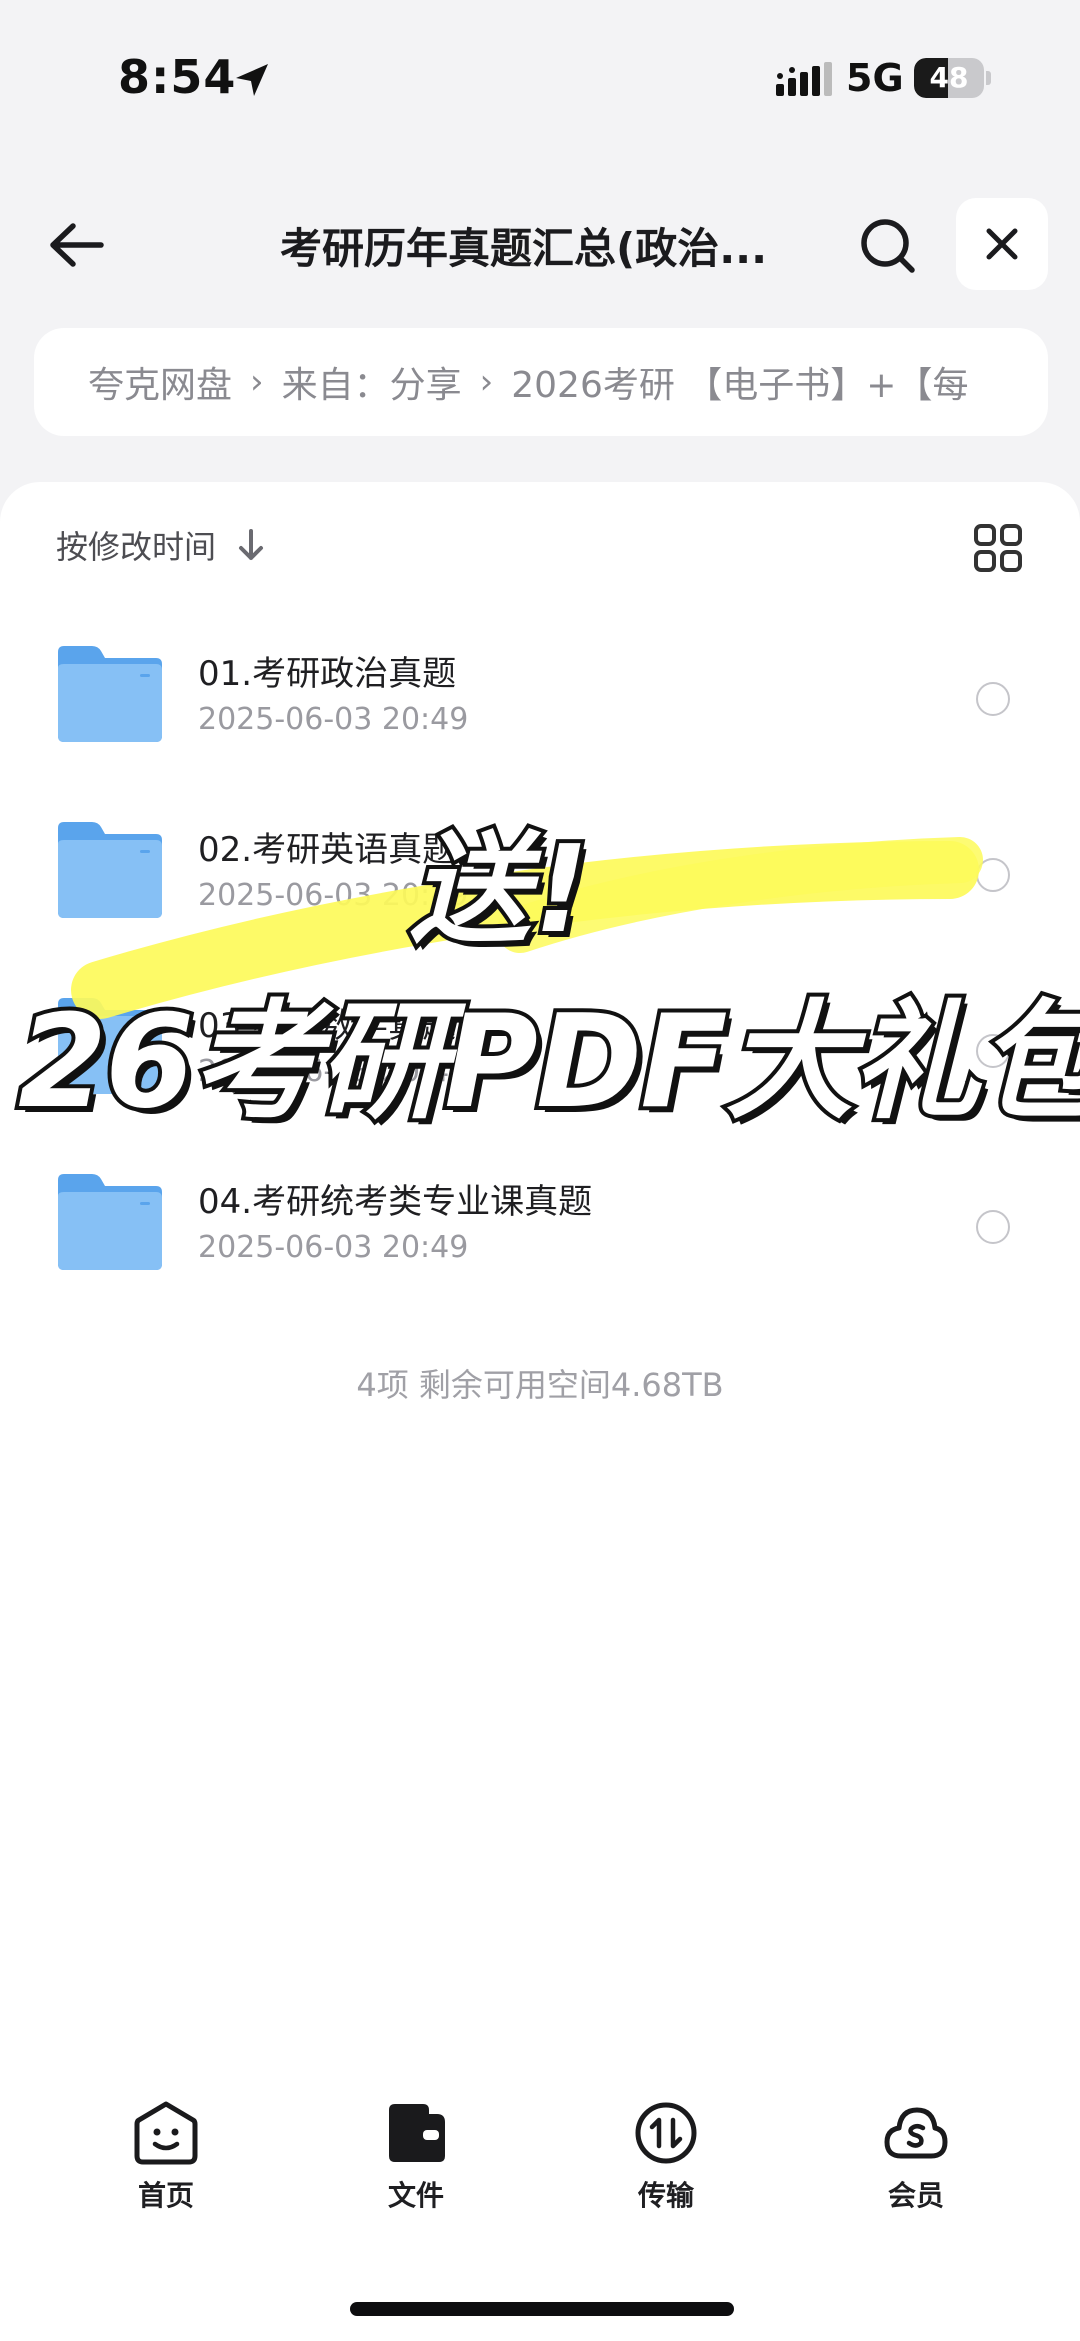 Image resolution: width=1080 pixels, height=2341 pixels. Describe the element at coordinates (166, 2133) in the screenshot. I see `home-face-icon` at that location.